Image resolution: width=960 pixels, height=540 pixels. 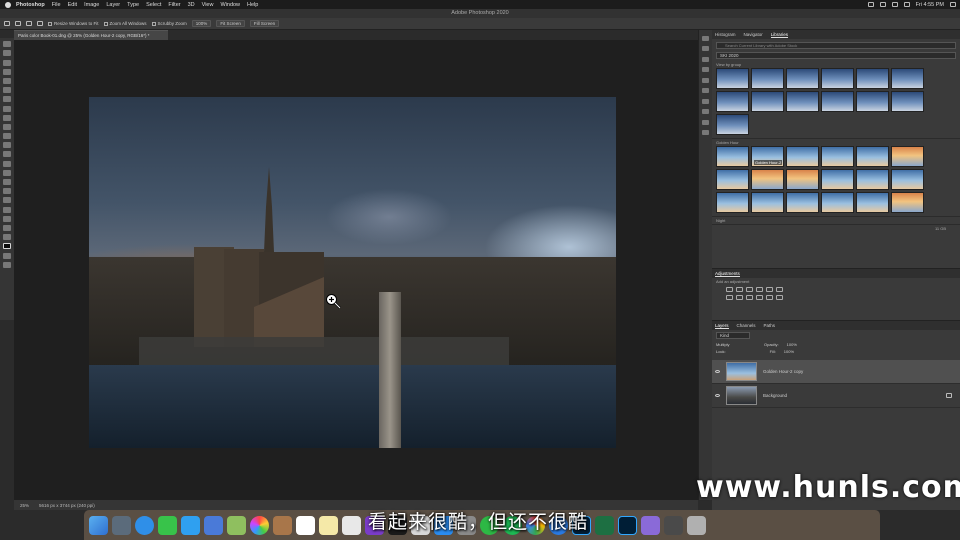 What do you see at coordinates (739, 289) in the screenshot?
I see `levels-icon` at bounding box center [739, 289].